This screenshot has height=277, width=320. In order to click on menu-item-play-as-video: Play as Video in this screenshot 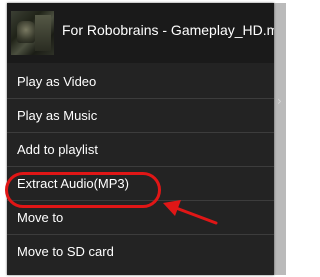, I will do `click(140, 82)`.